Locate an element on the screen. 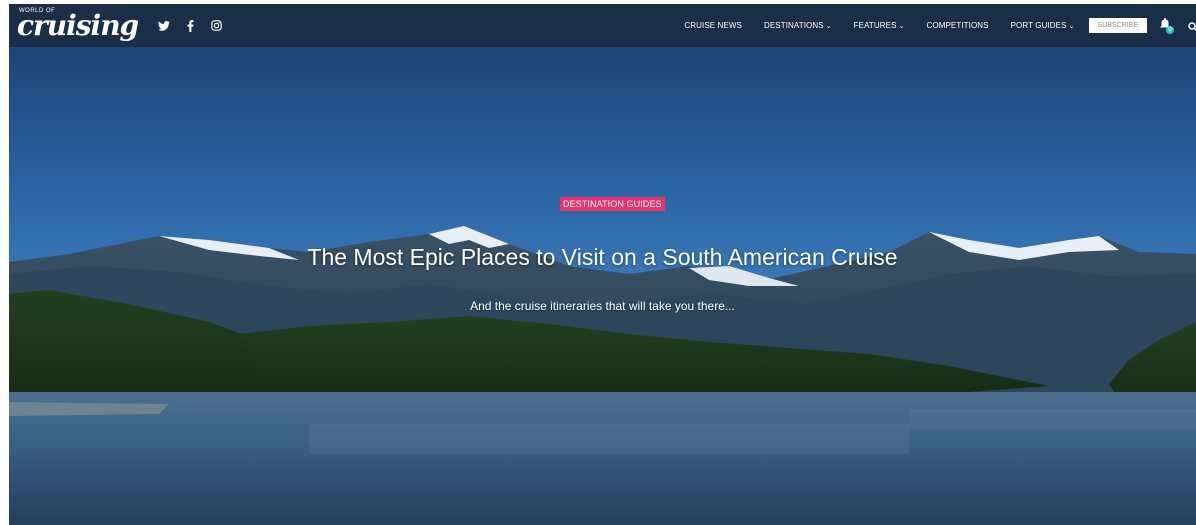  nav-item-competitions: COMPETITIONS is located at coordinates (958, 25).